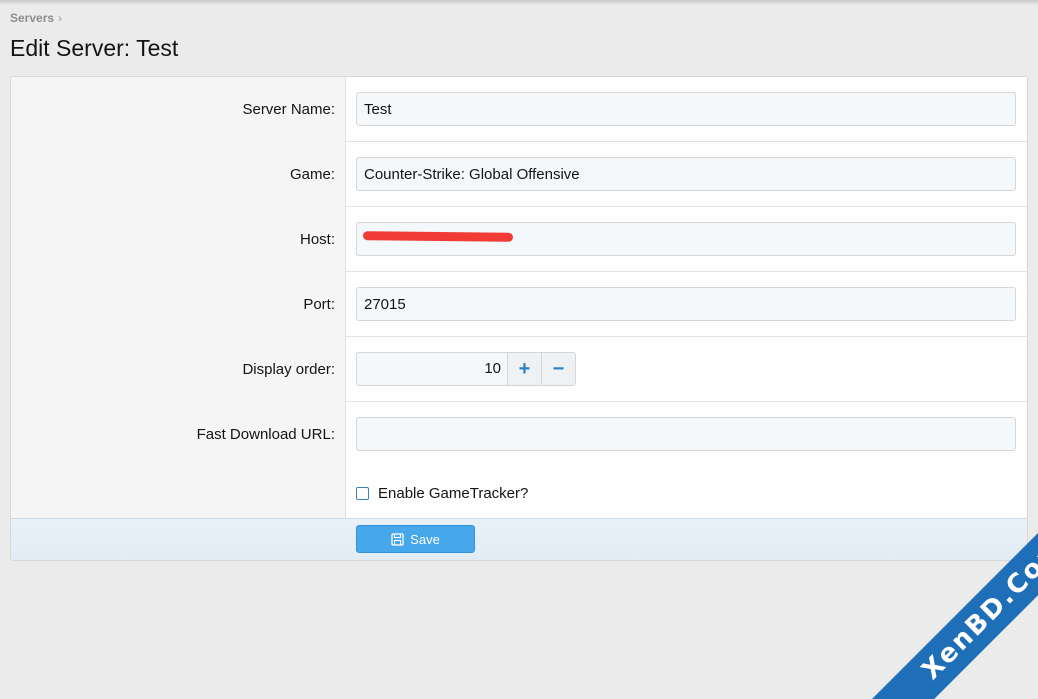 This screenshot has width=1038, height=699. What do you see at coordinates (265, 434) in the screenshot?
I see `fast-download-url-label: Fast Download URL:` at bounding box center [265, 434].